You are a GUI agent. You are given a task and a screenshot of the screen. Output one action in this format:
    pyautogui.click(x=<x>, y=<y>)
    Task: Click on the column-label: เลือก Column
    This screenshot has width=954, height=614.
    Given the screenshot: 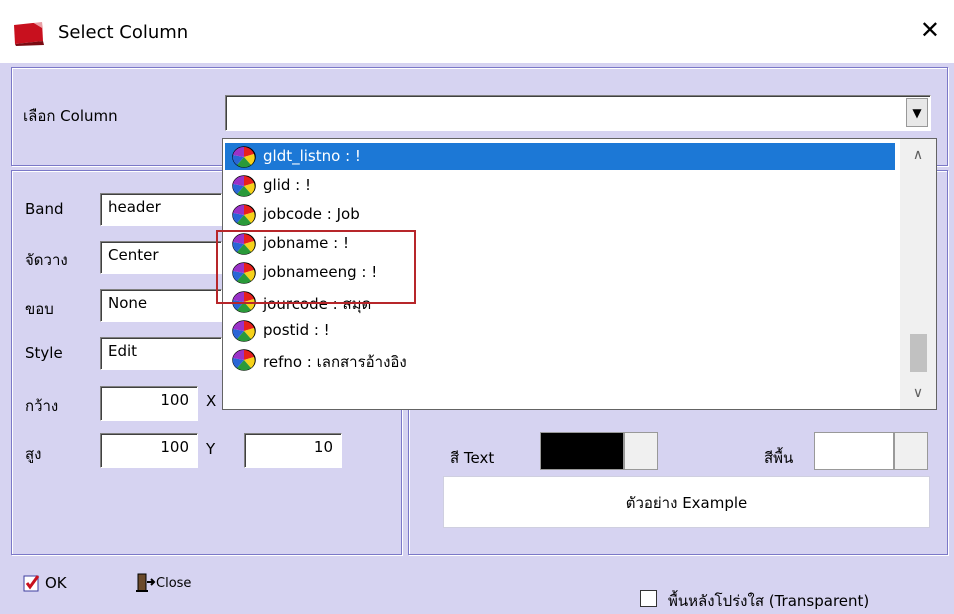 What is the action you would take?
    pyautogui.click(x=70, y=116)
    